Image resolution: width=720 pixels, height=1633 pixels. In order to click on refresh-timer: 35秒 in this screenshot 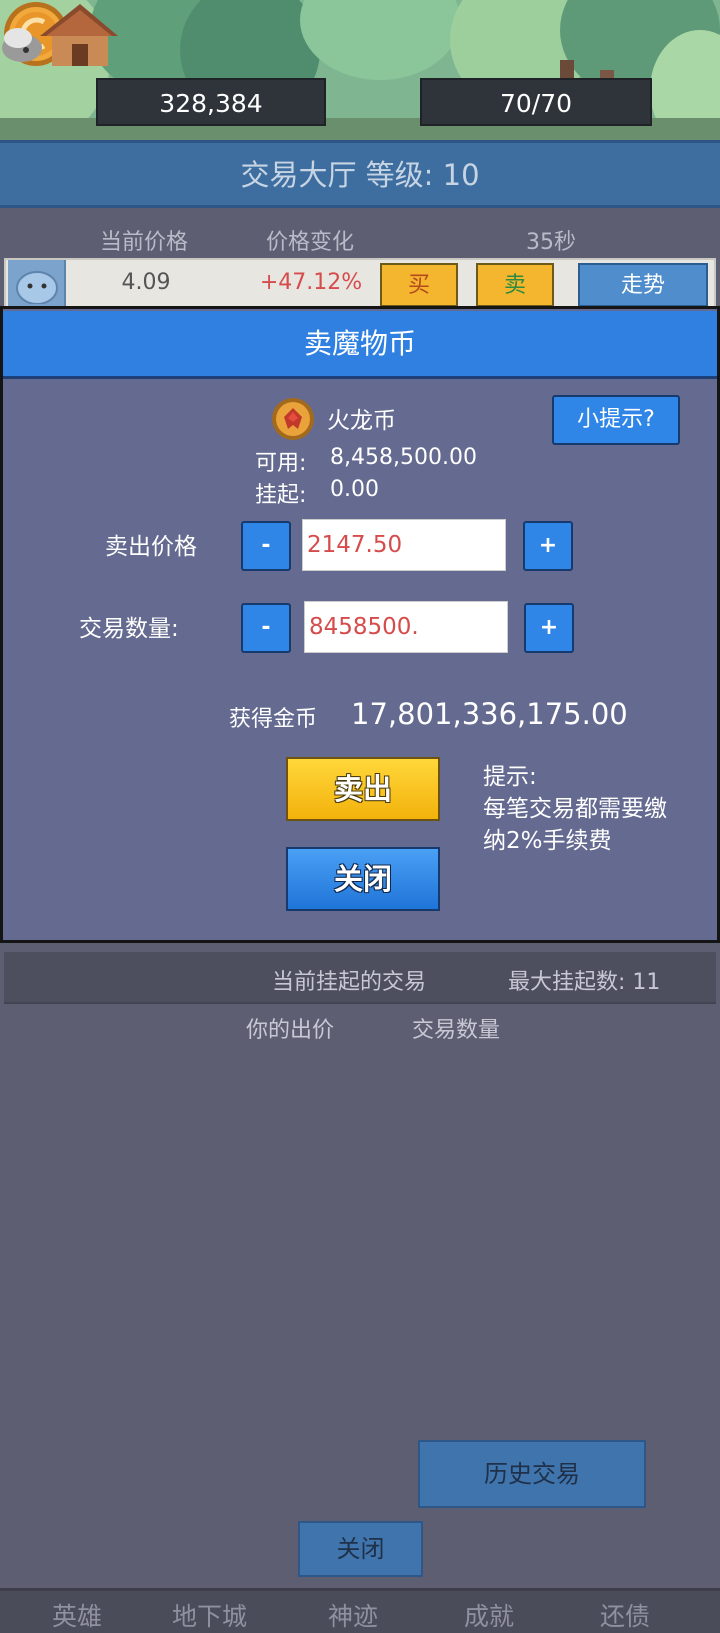, I will do `click(551, 242)`.